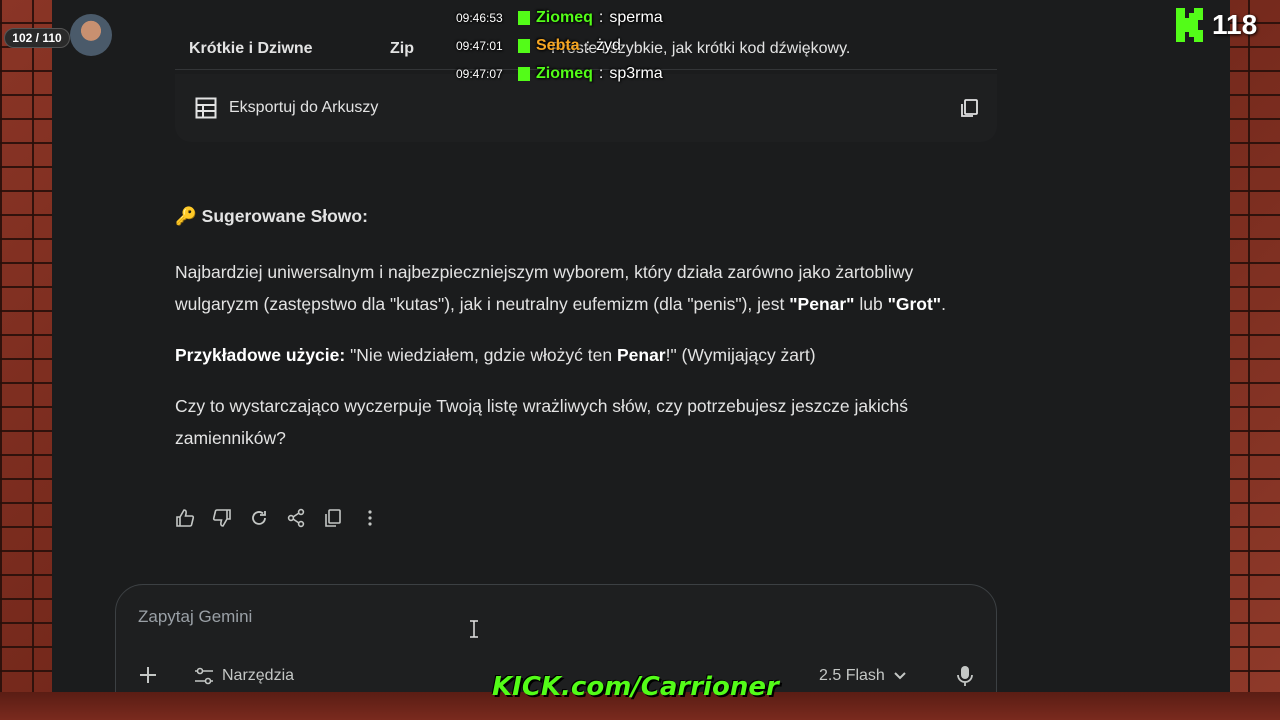  I want to click on thumbs-down-icon, so click(222, 518).